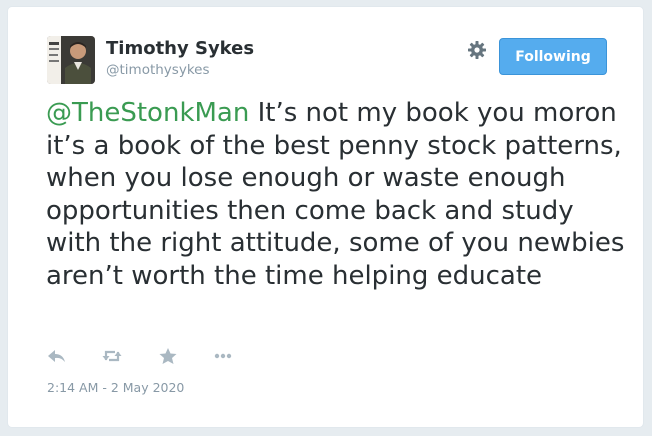  Describe the element at coordinates (180, 48) in the screenshot. I see `display-name: Timothy Sykes` at that location.